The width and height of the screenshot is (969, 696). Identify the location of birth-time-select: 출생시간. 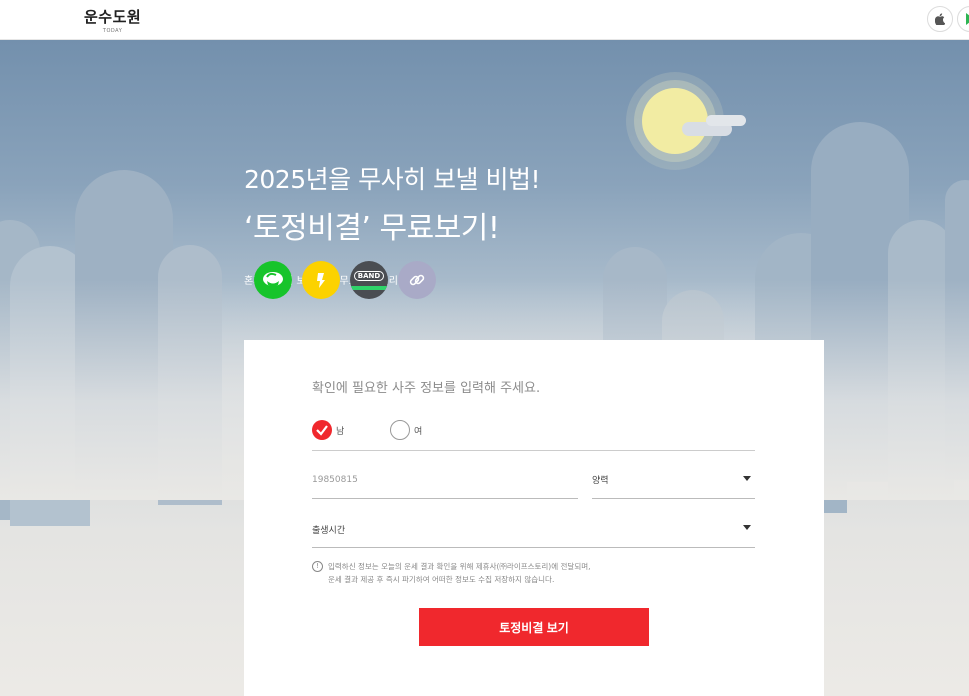
(533, 532).